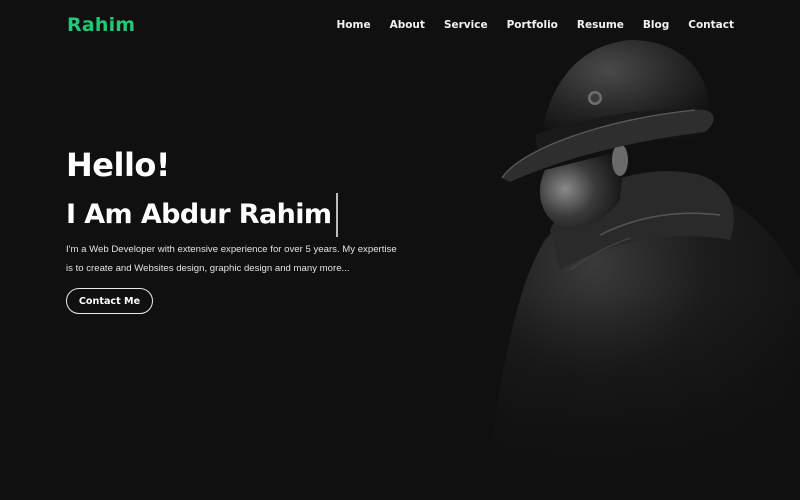 This screenshot has height=500, width=800. I want to click on hero-name-heading: I Am Abdur Rahim, so click(202, 215).